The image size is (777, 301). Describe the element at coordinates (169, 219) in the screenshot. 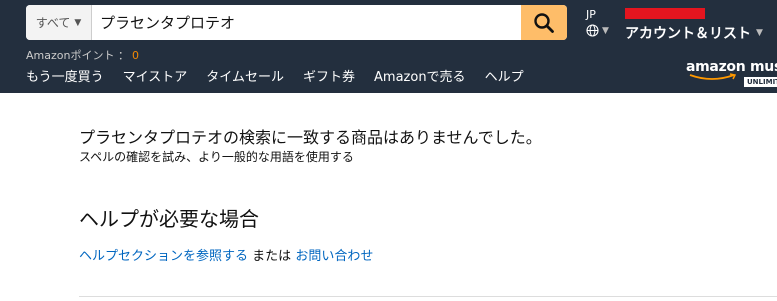

I see `help-heading: ヘルプが必要な場合` at that location.